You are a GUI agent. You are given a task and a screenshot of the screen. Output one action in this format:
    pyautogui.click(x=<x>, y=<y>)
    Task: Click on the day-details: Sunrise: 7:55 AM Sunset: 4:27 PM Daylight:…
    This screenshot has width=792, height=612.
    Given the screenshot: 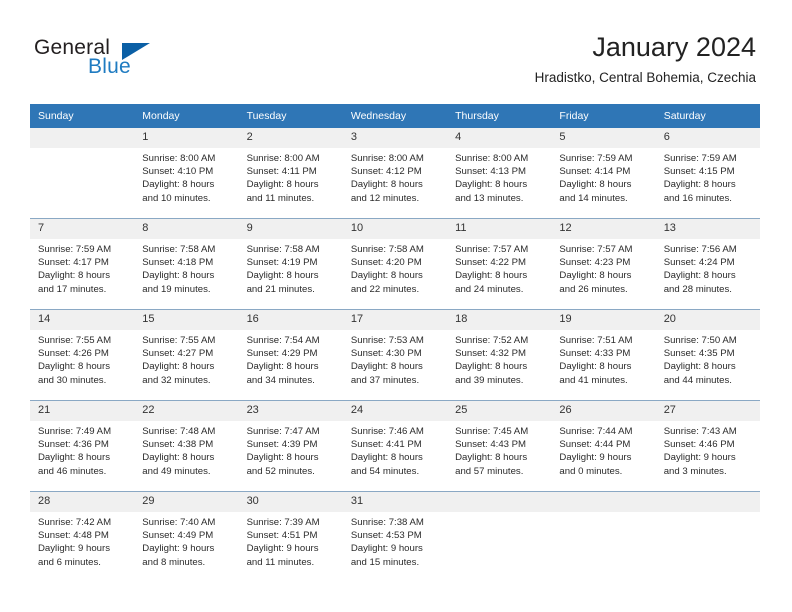 What is the action you would take?
    pyautogui.click(x=186, y=358)
    